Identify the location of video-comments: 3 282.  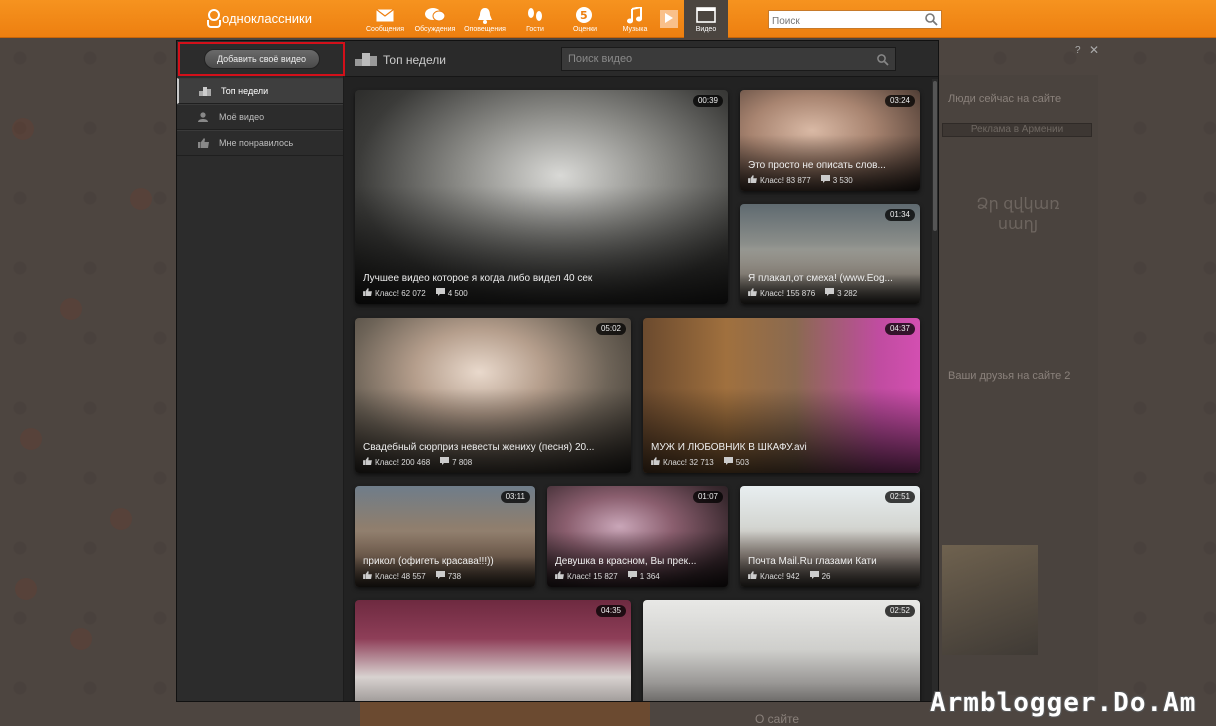
(841, 293).